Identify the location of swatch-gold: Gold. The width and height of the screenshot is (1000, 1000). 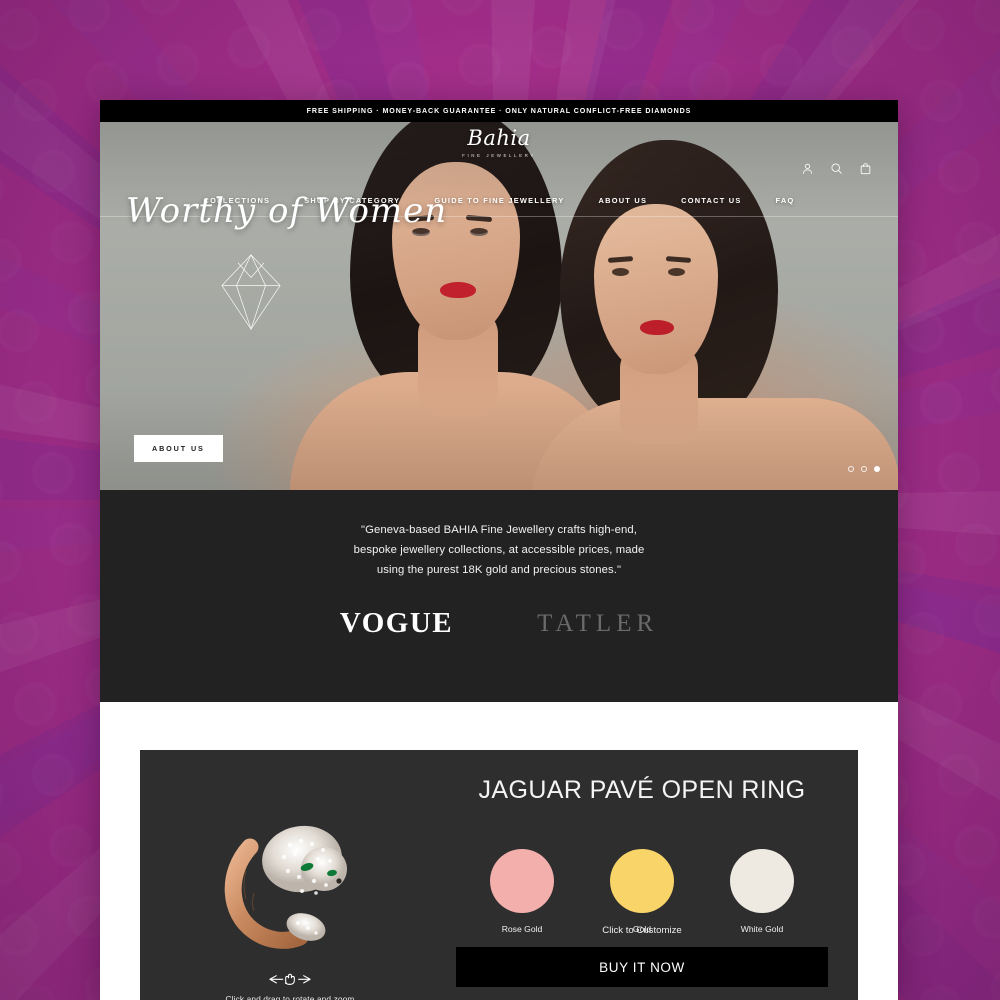
(642, 891).